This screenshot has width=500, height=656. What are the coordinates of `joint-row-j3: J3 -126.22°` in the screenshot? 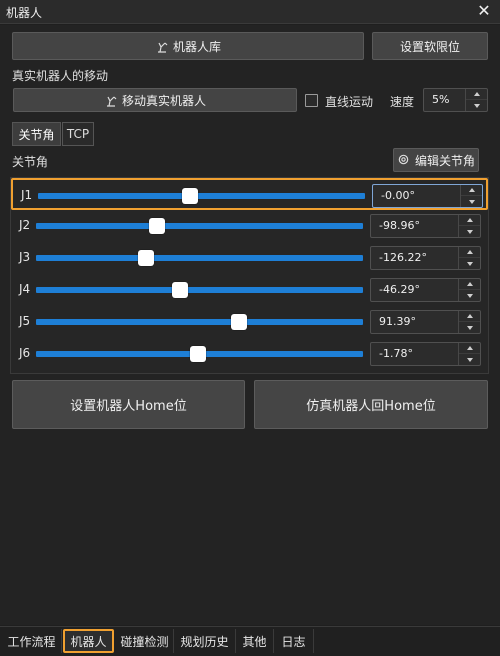 It's located at (249, 258).